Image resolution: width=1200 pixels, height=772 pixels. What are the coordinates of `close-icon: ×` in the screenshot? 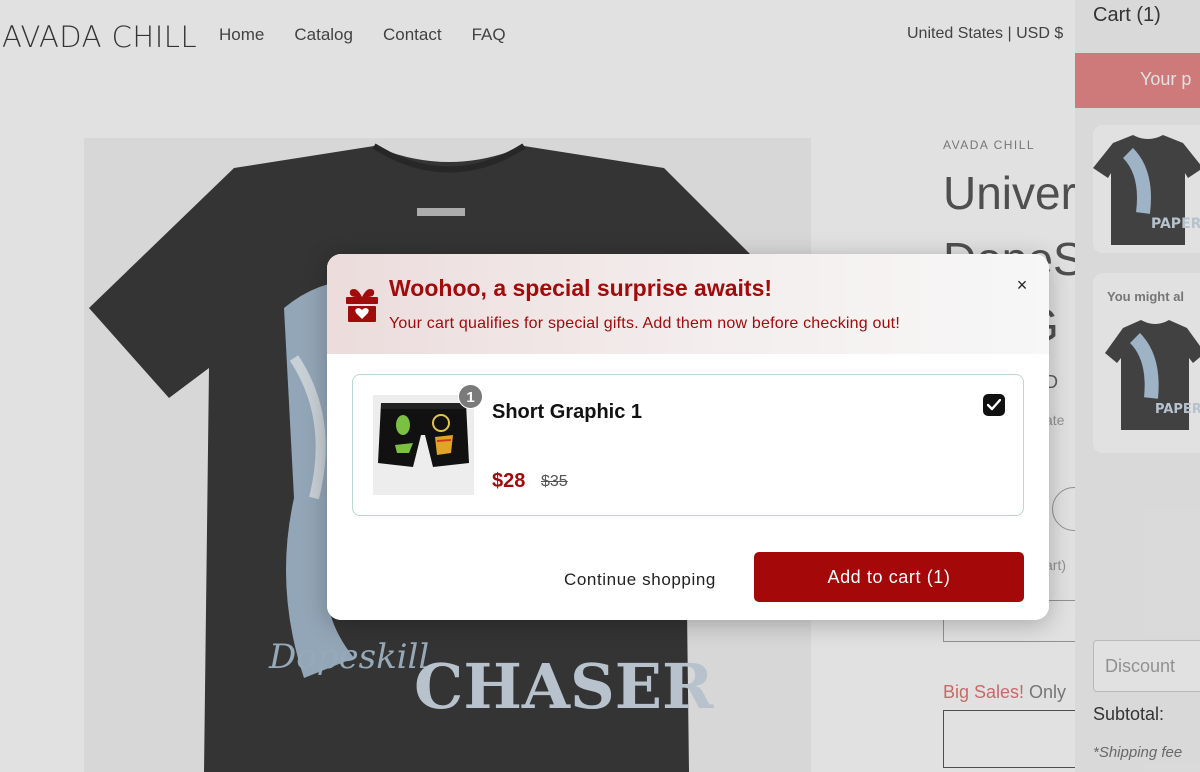 It's located at (1022, 285).